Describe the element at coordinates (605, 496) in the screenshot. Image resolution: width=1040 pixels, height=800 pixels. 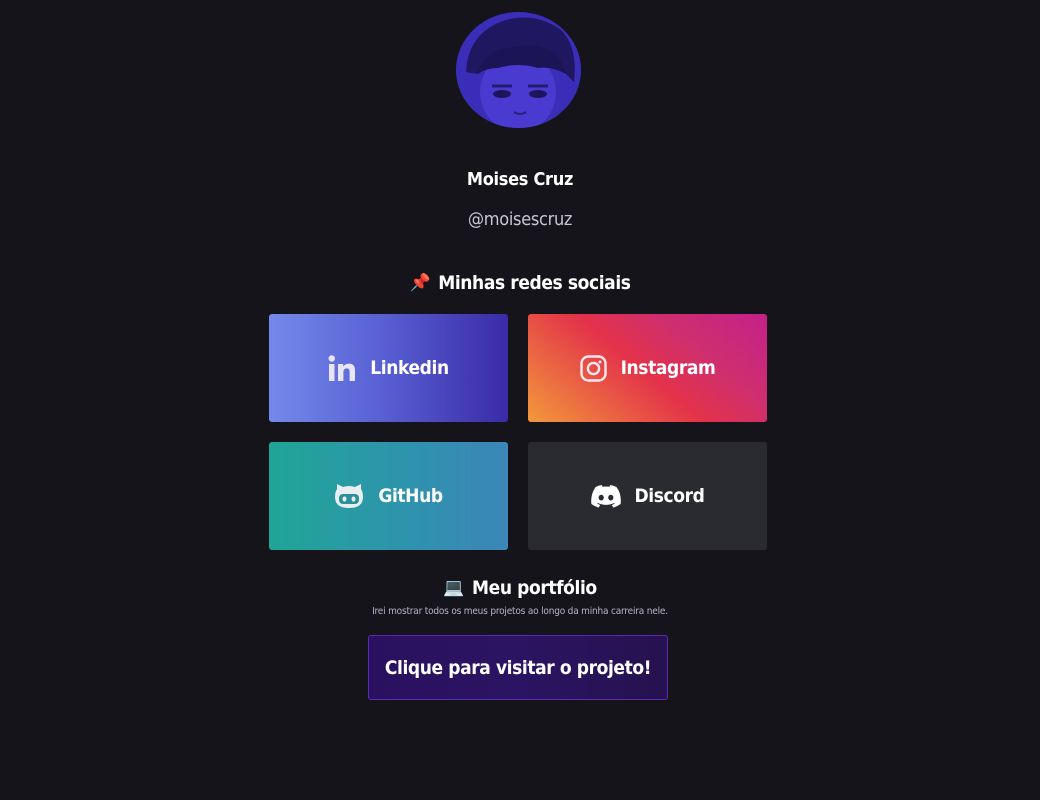
I see `discord-icon` at that location.